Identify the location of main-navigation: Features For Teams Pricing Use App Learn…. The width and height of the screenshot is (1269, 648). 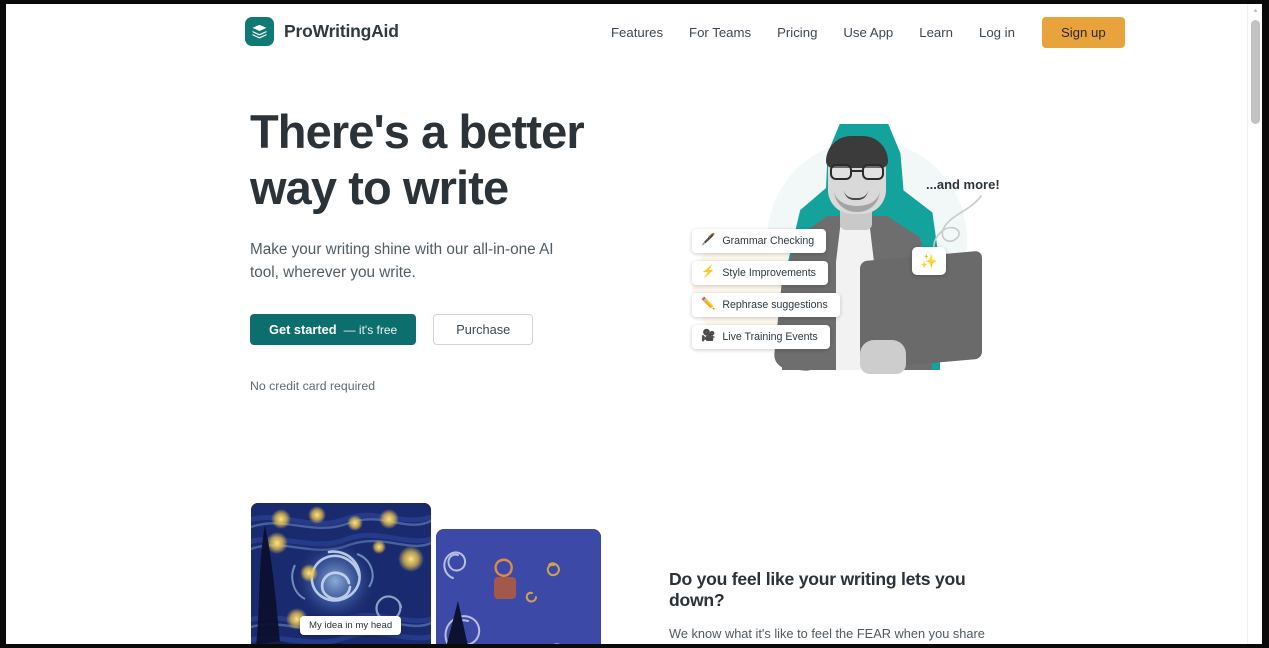
(864, 32).